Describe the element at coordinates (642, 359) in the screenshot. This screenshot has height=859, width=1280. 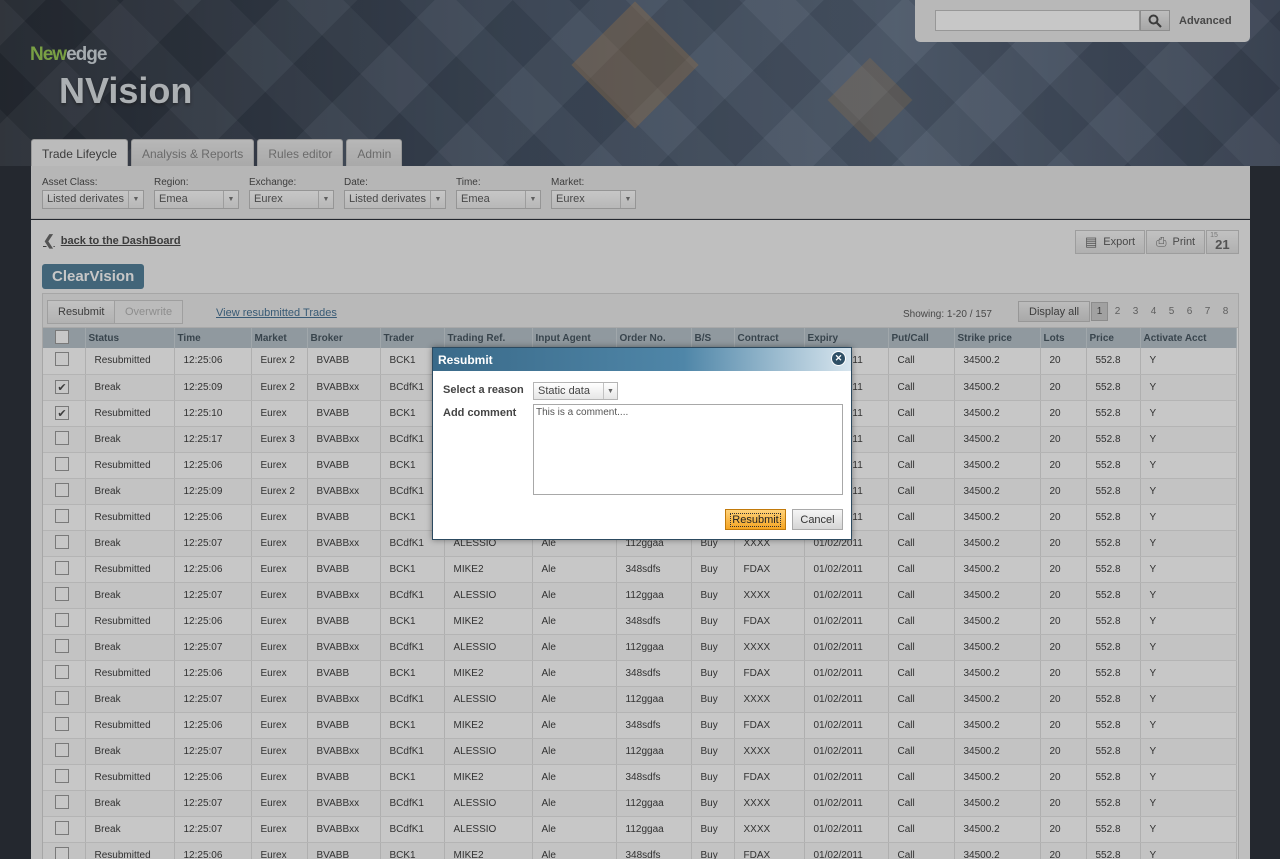
I see `dialog-header: Resubmit ✕` at that location.